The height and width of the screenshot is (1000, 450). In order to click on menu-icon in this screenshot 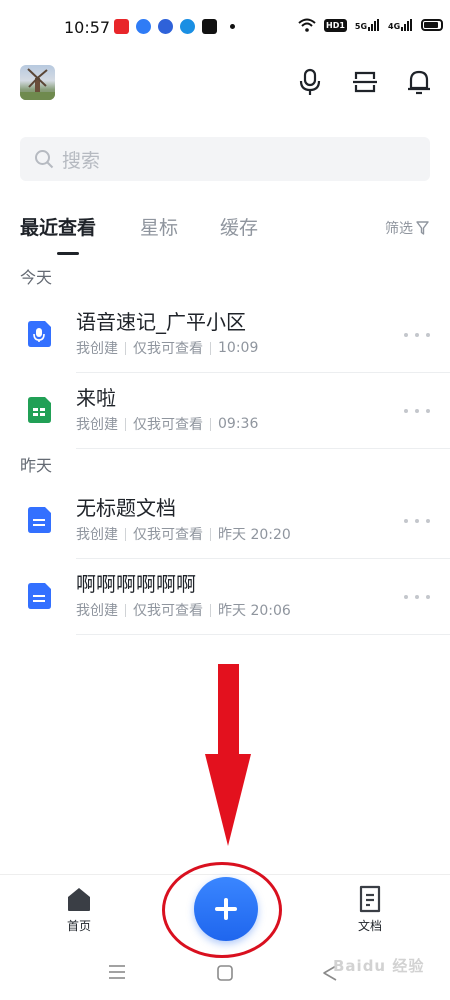, I will do `click(117, 972)`.